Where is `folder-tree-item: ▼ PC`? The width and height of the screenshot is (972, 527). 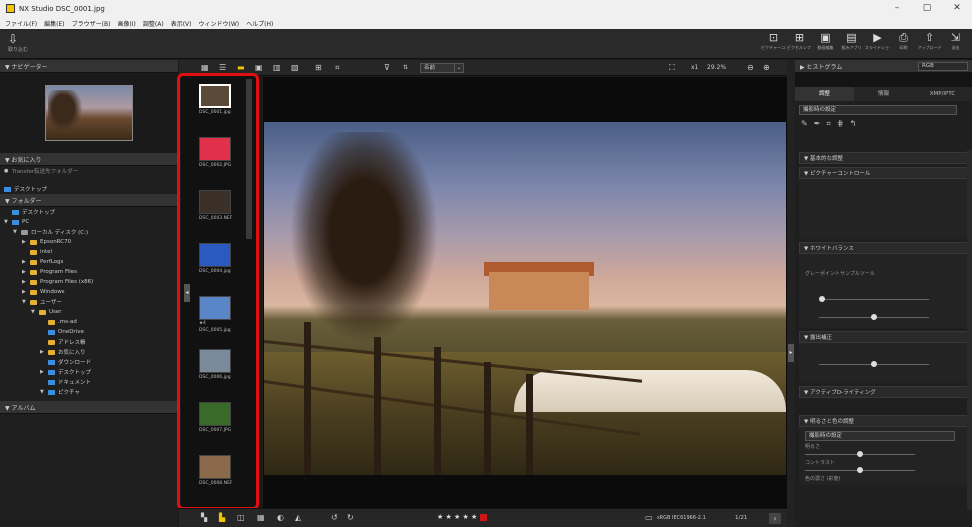 folder-tree-item: ▼ PC is located at coordinates (89, 222).